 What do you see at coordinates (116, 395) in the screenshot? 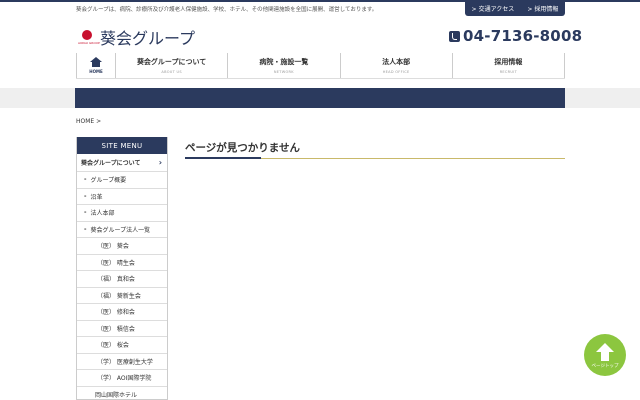
I see `site-menu-item-label: 岡山国際ホテル` at bounding box center [116, 395].